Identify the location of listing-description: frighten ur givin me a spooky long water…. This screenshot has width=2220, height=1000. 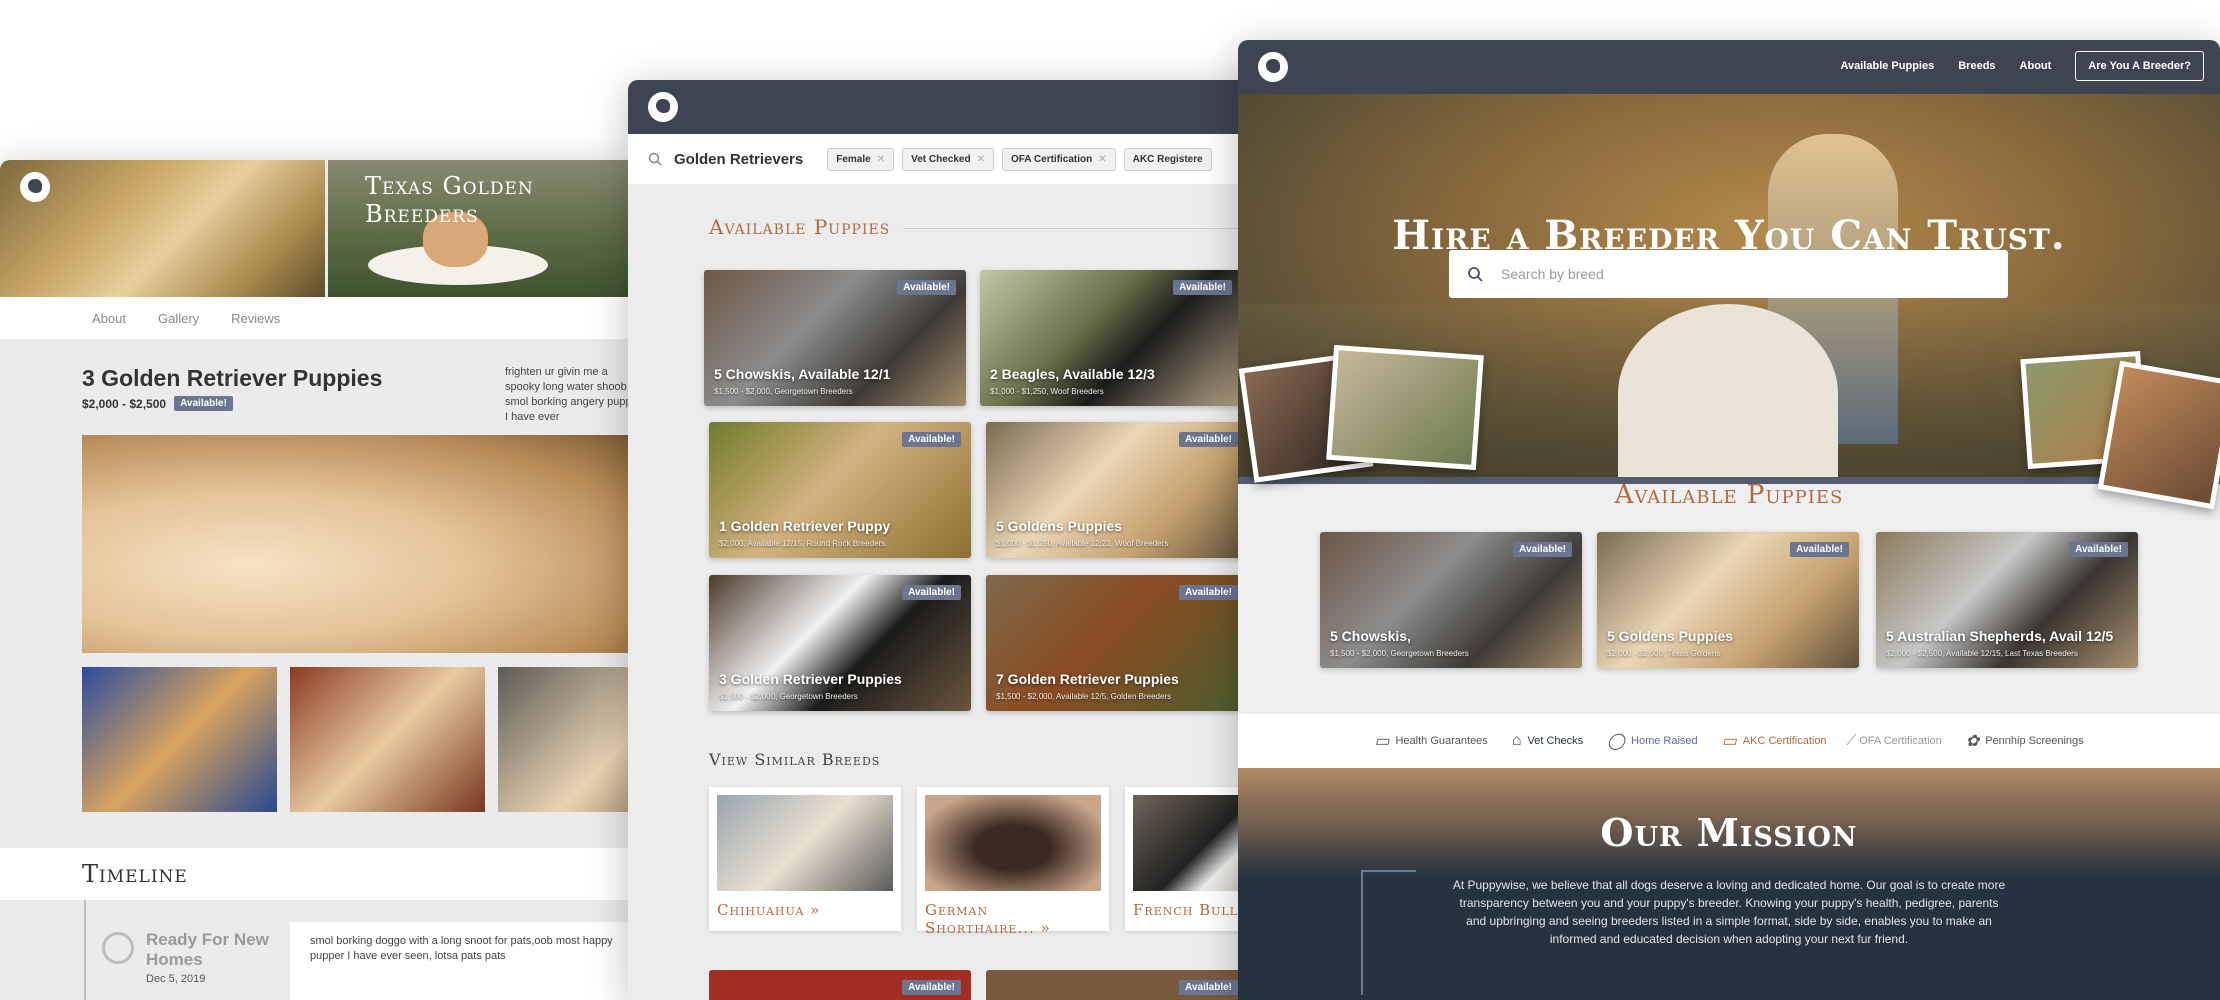
(572, 394).